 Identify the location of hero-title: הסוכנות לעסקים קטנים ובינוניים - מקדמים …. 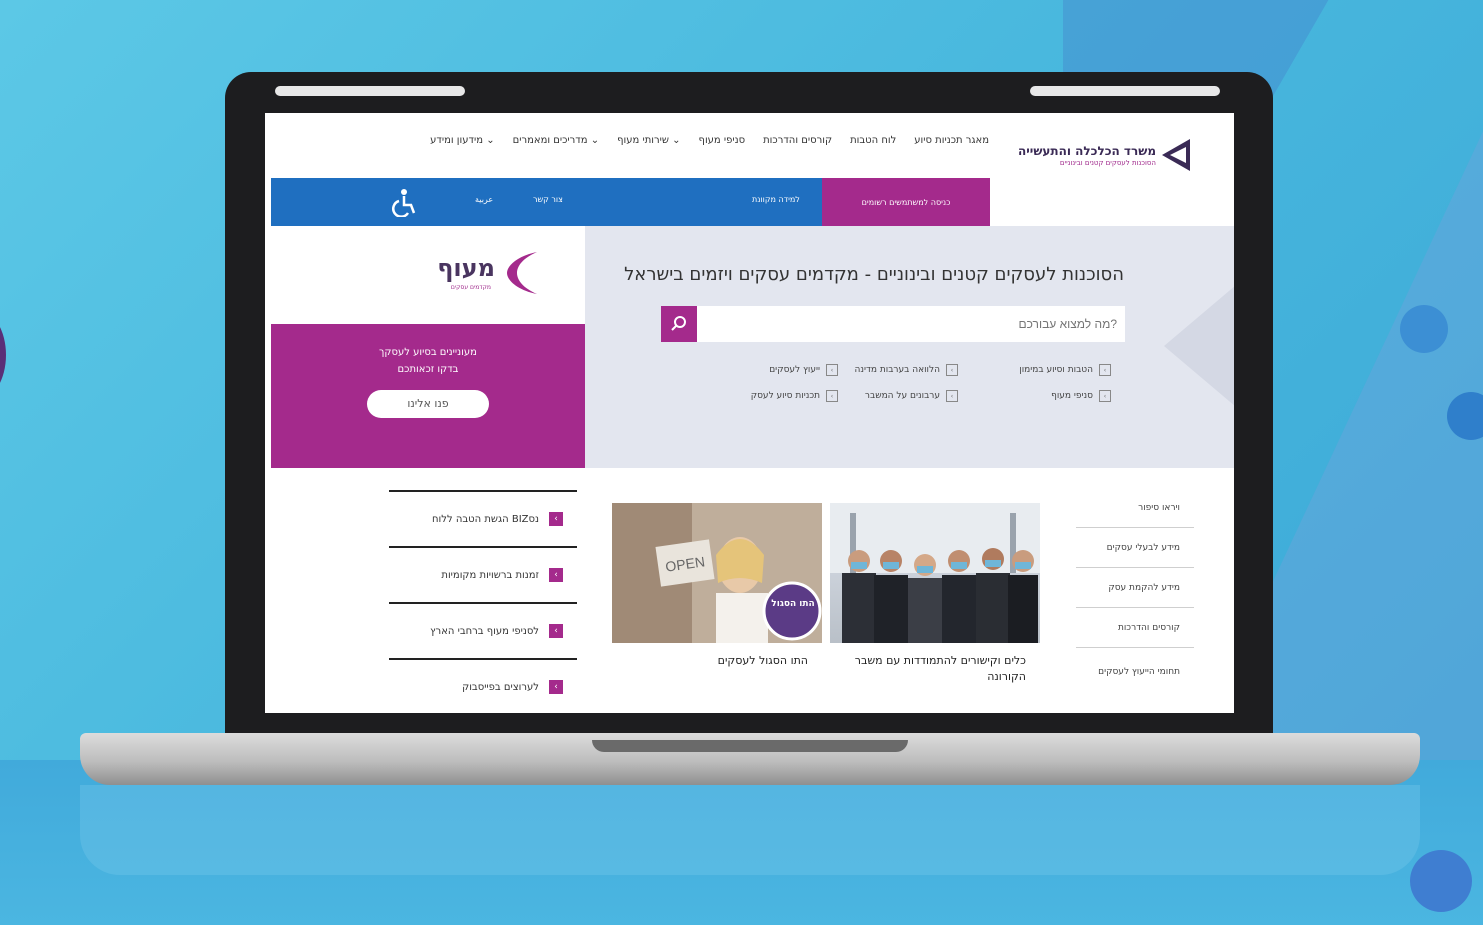
(874, 274).